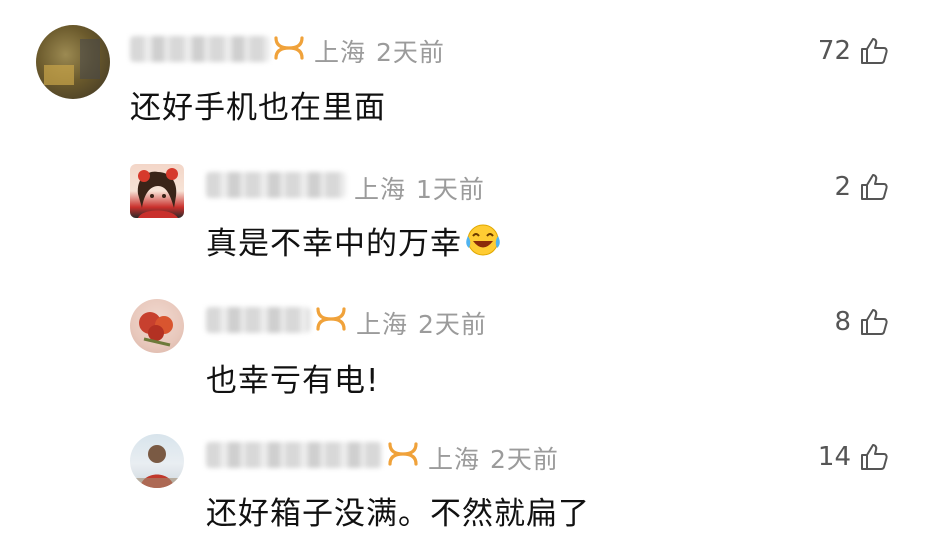 The height and width of the screenshot is (553, 925). I want to click on like-count: 72, so click(834, 51).